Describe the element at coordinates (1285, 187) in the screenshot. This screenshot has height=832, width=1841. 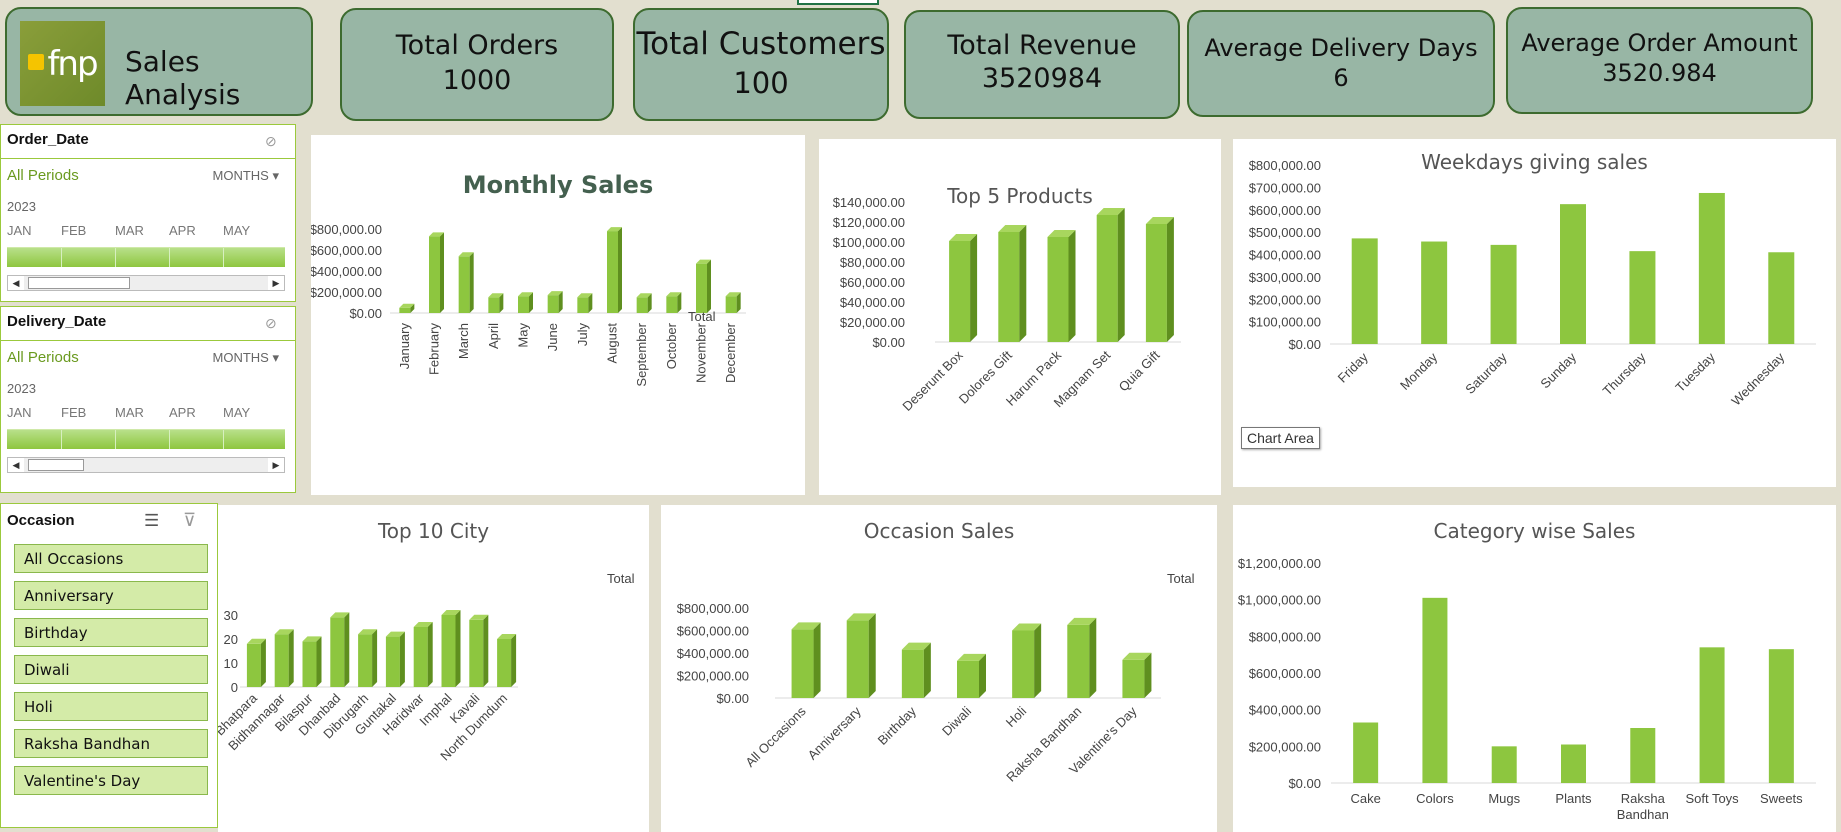
I see `y-tick-label: $700,000.00` at that location.